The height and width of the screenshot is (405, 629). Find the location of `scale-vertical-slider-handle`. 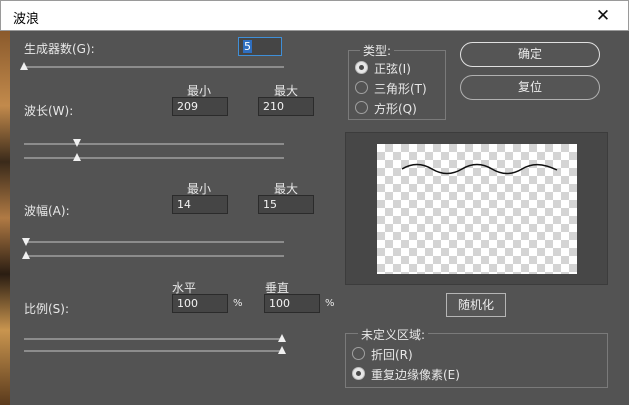

scale-vertical-slider-handle is located at coordinates (282, 350).